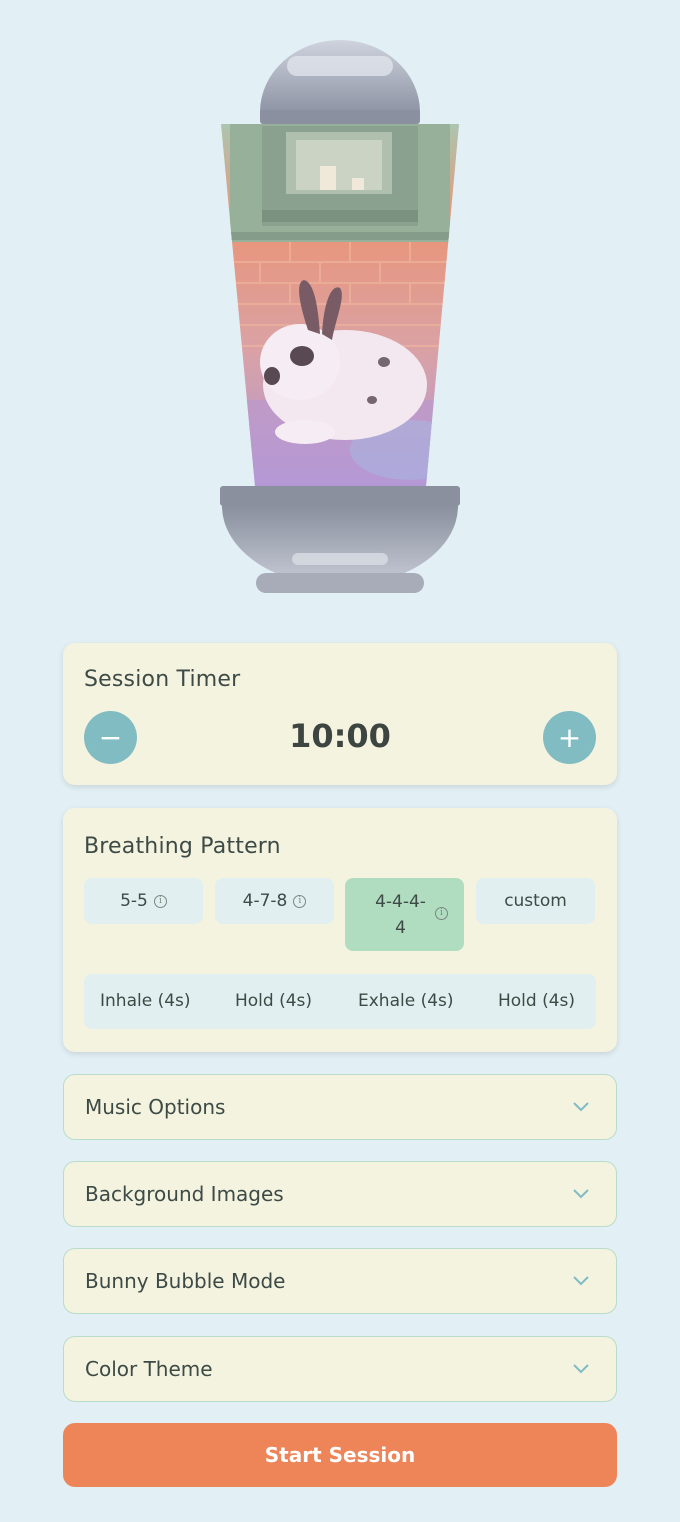 This screenshot has height=1522, width=680. I want to click on bunny-photo, so click(340, 305).